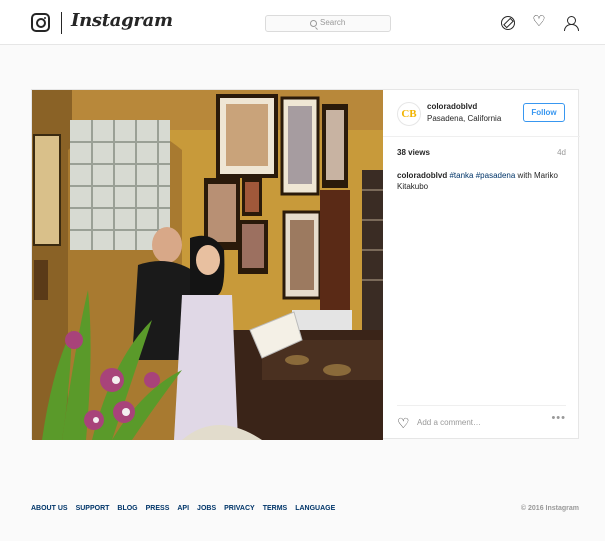  What do you see at coordinates (49, 508) in the screenshot?
I see `footer-link-about: About us` at bounding box center [49, 508].